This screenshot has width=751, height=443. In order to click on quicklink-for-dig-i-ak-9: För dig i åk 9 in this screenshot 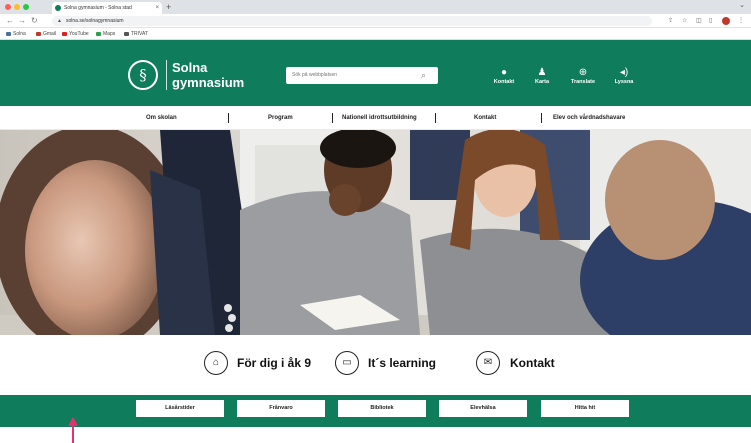, I will do `click(274, 363)`.